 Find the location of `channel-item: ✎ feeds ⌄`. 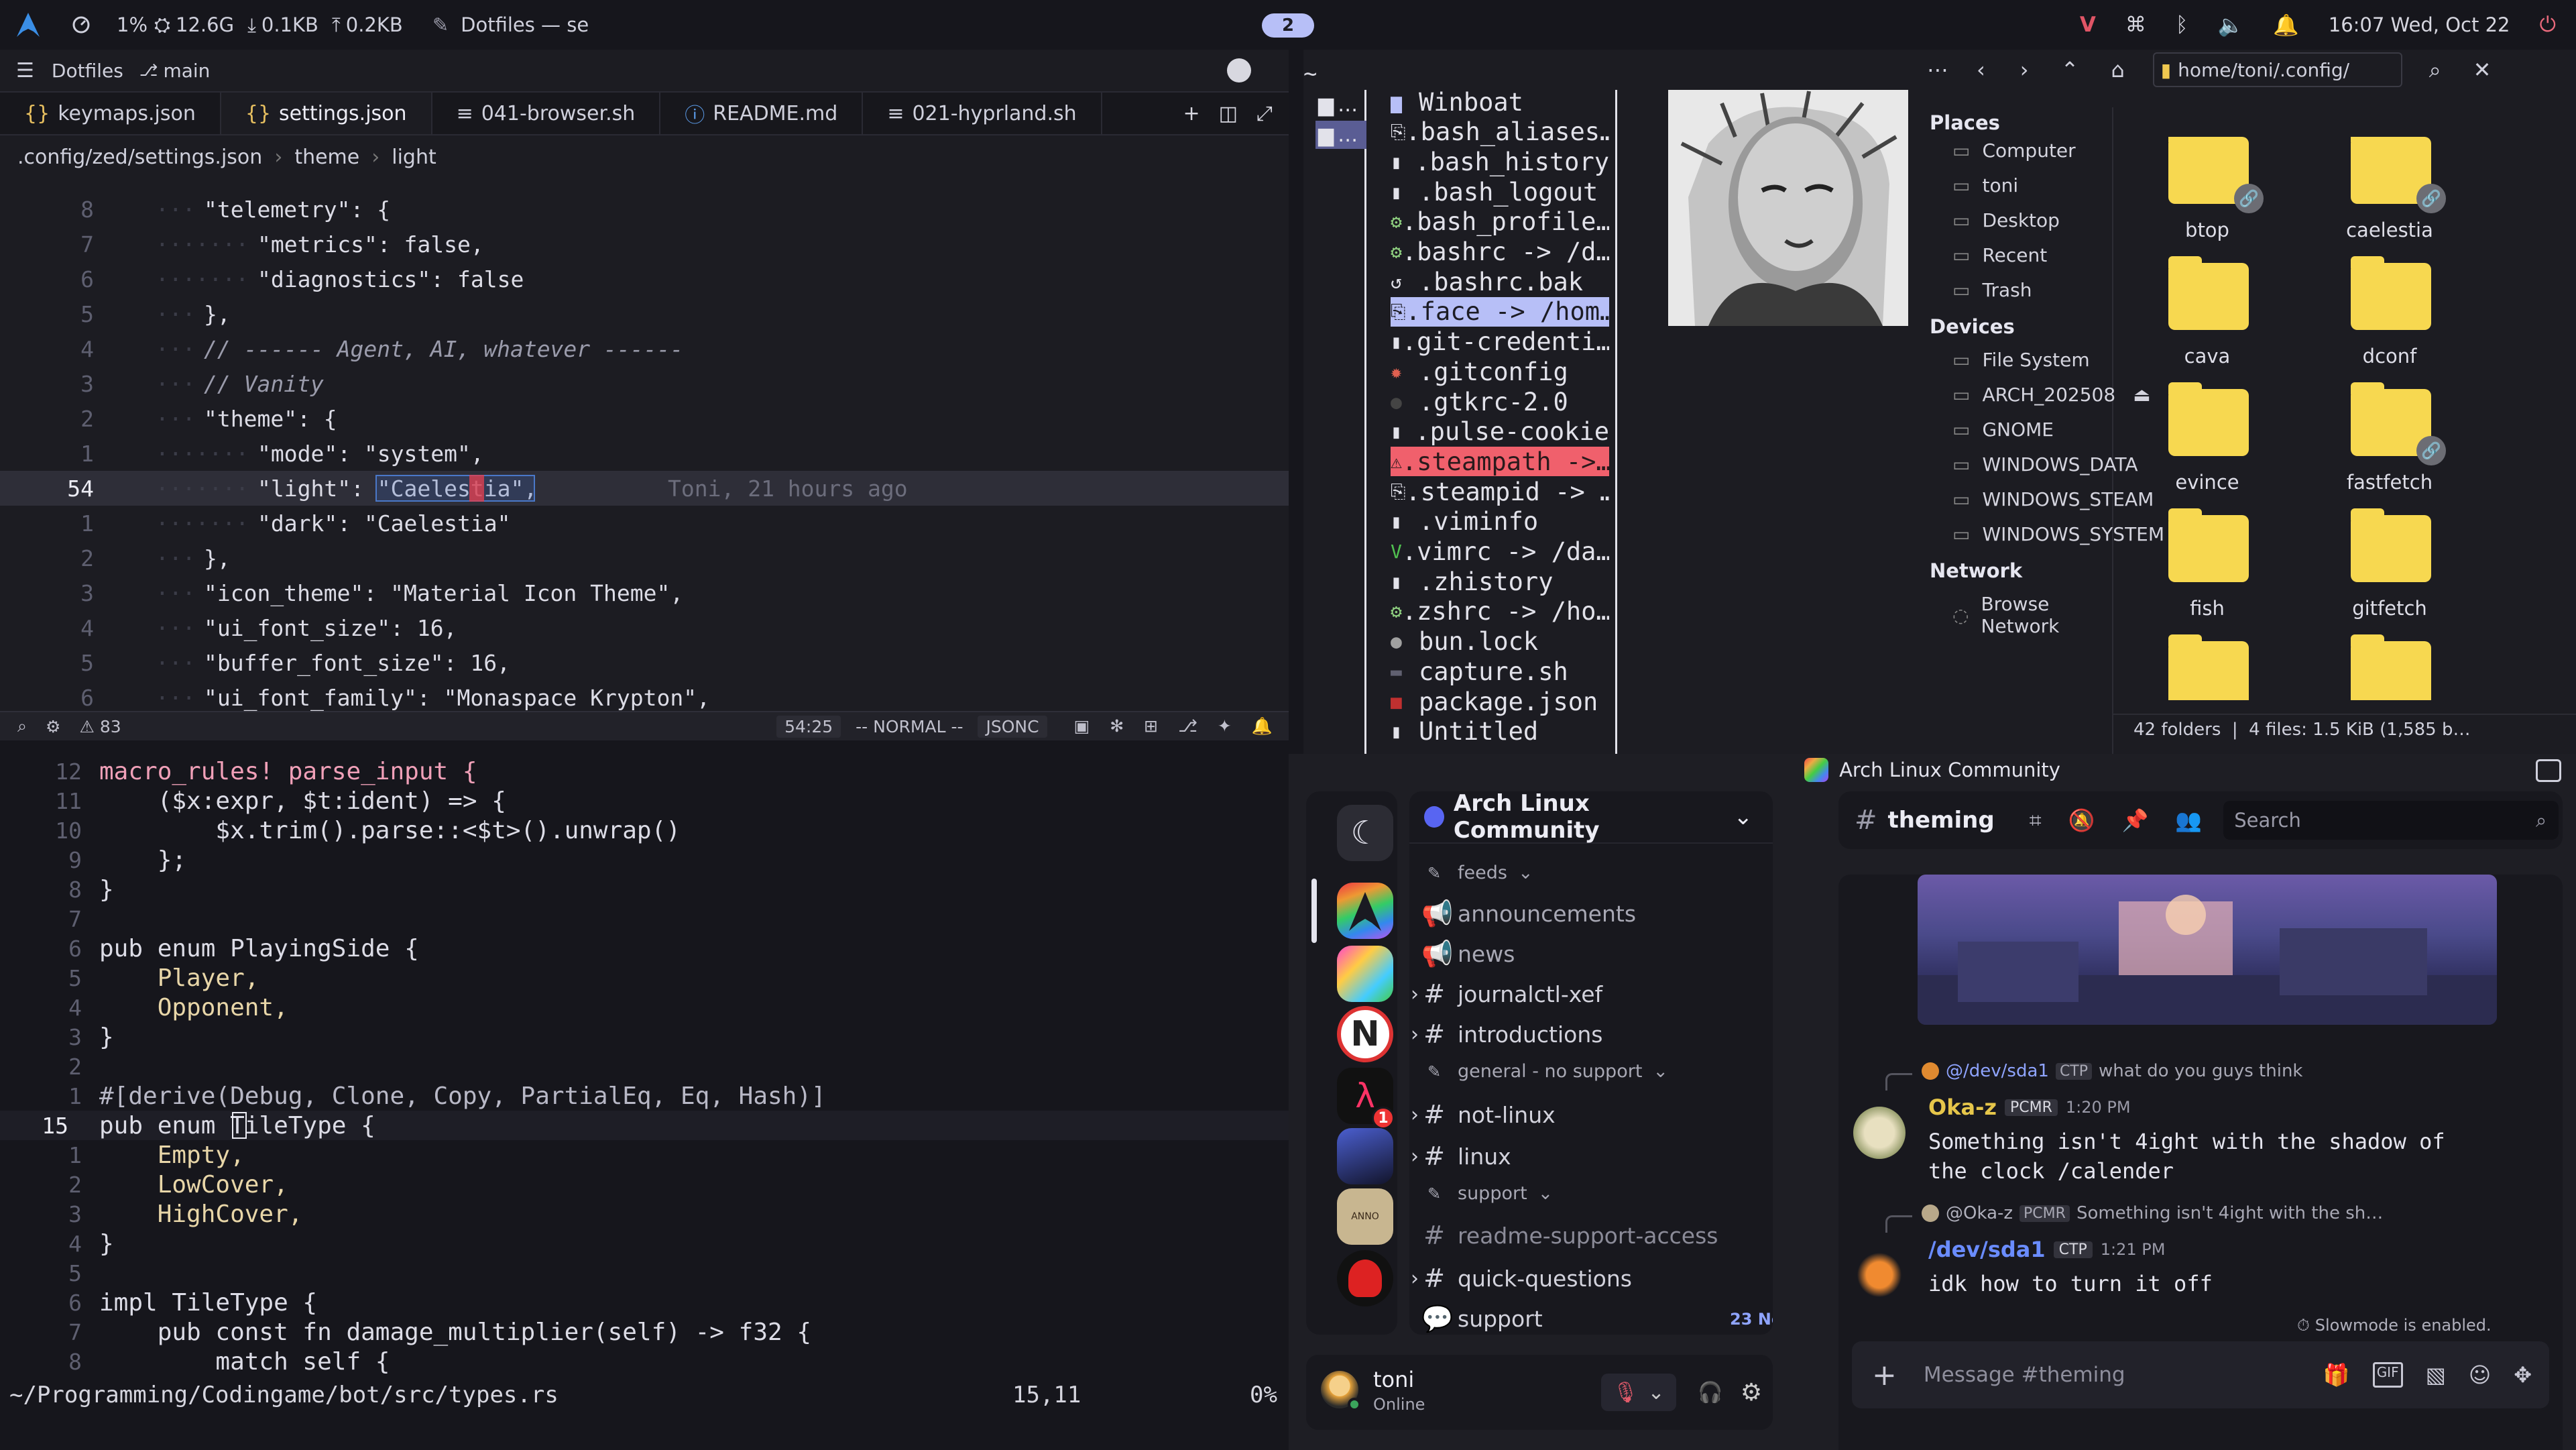

channel-item: ✎ feeds ⌄ is located at coordinates (1477, 872).